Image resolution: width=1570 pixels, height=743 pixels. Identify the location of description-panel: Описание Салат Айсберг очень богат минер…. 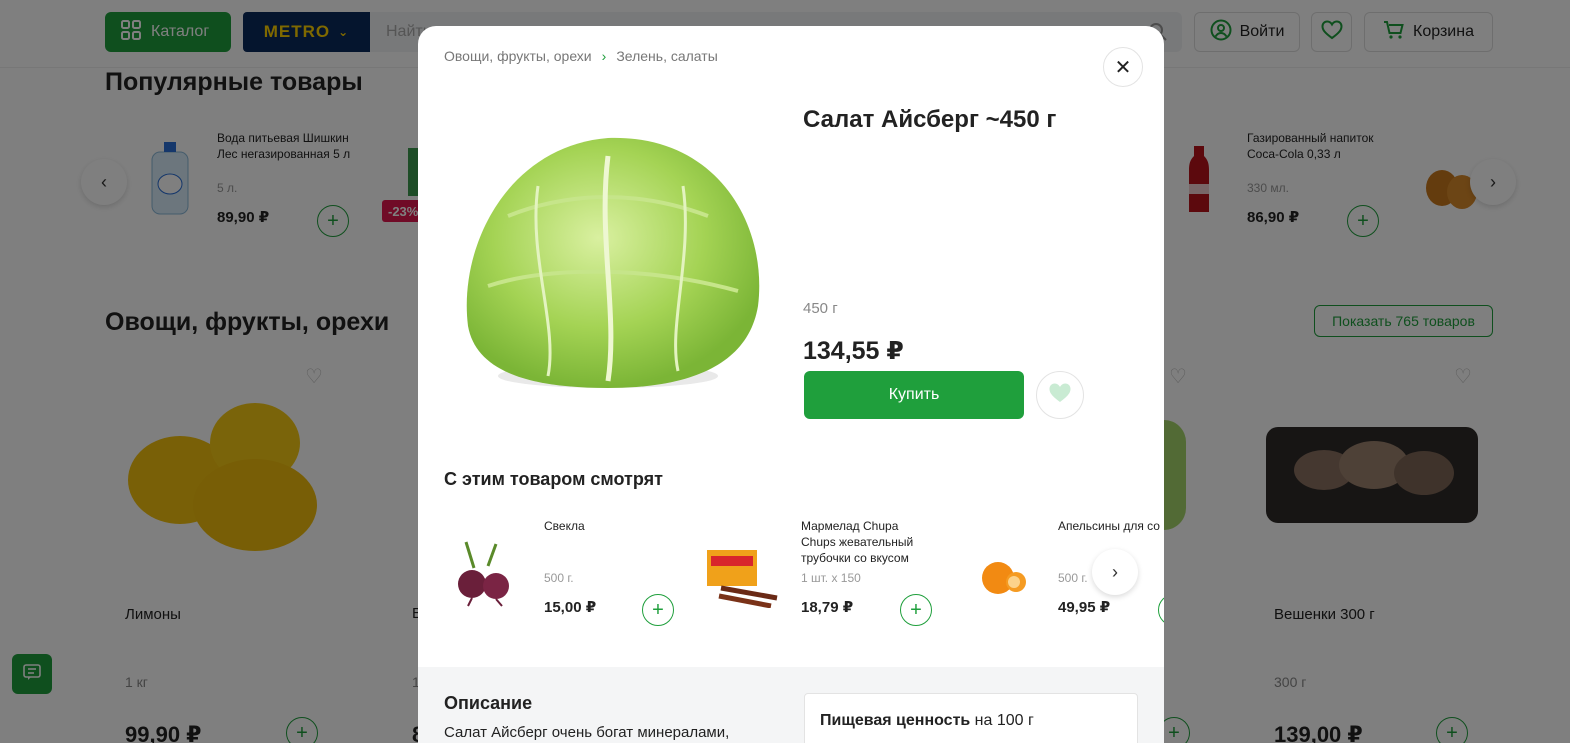
(791, 705).